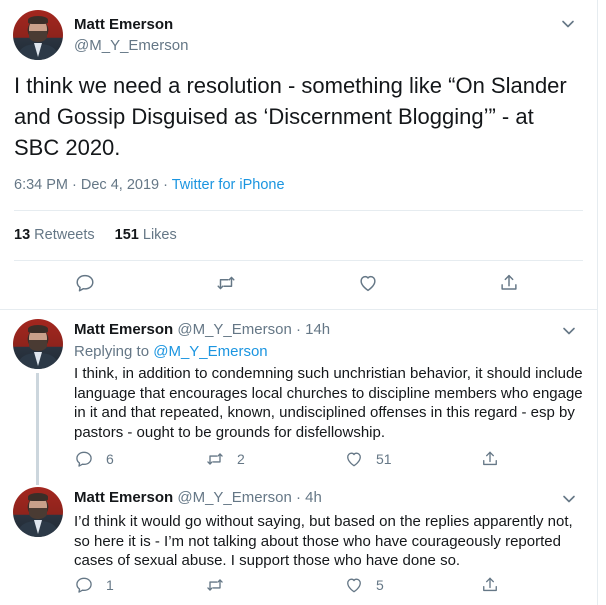 The width and height of the screenshot is (606, 605). Describe the element at coordinates (157, 235) in the screenshot. I see `likes-label: Likes` at that location.